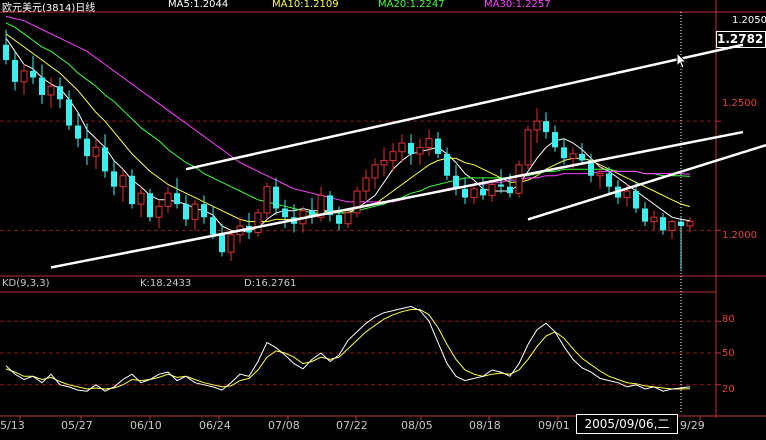 Image resolution: width=766 pixels, height=440 pixels. I want to click on cursor-date-readout: 2005/09/06,二, so click(627, 424).